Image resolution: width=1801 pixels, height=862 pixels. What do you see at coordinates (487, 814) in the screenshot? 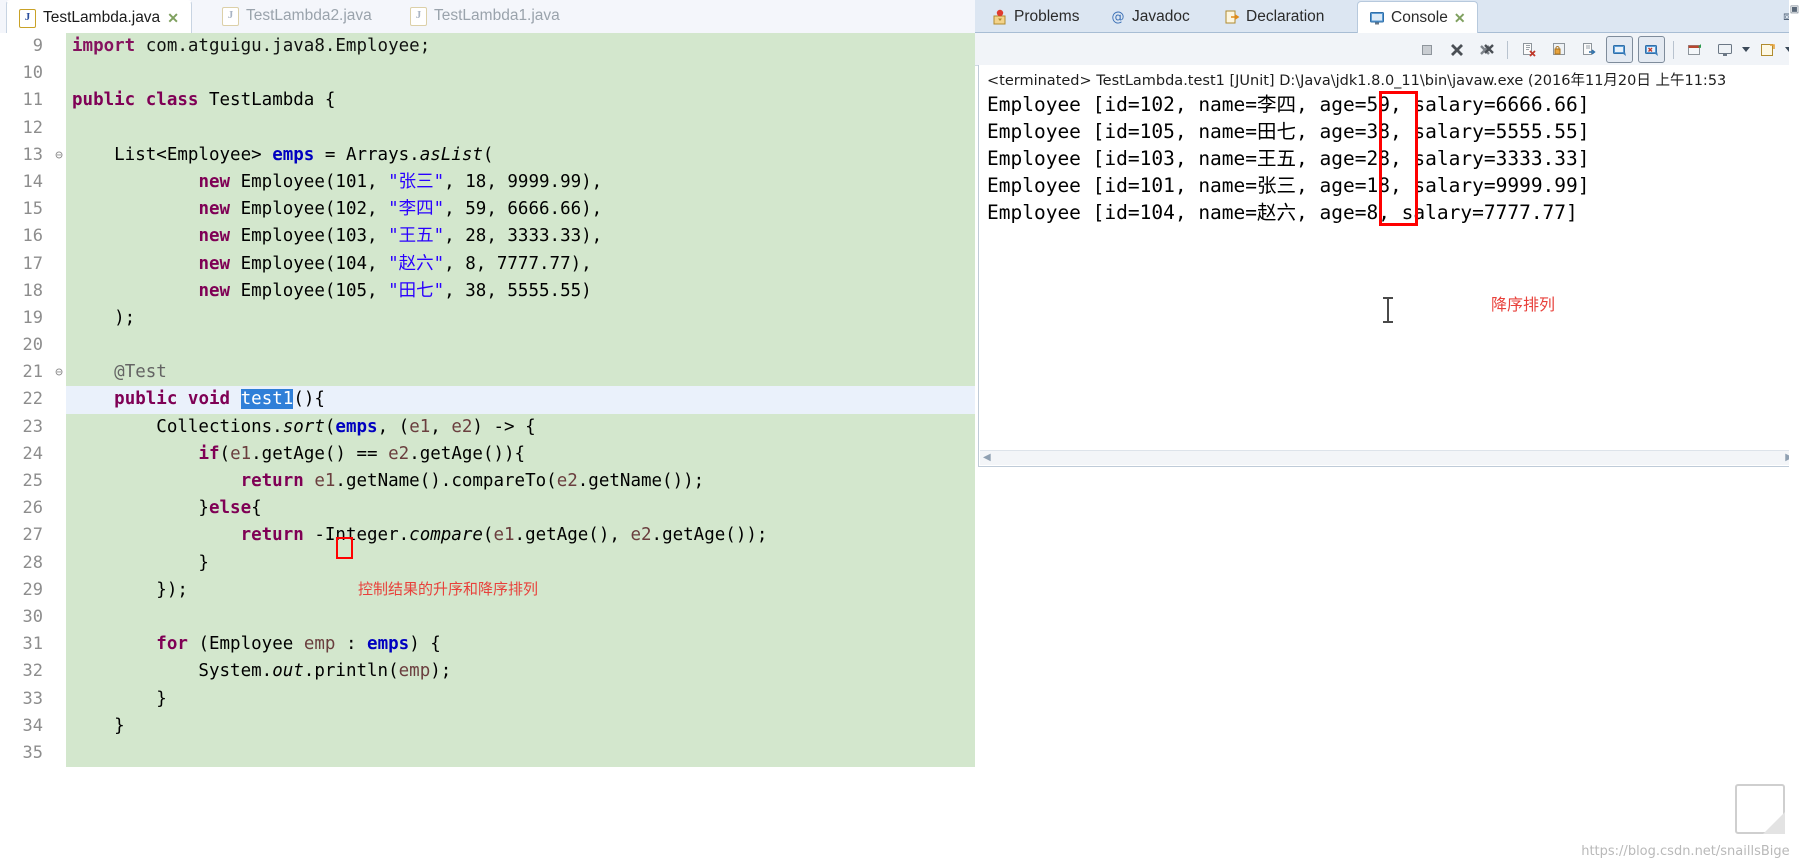
I see `code-empty-area` at bounding box center [487, 814].